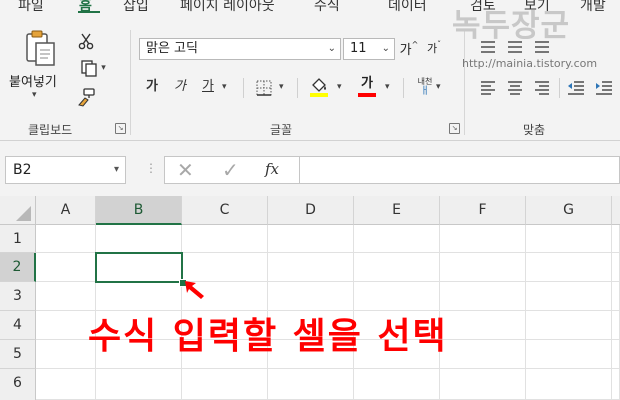  I want to click on paintbrush-icon, so click(86, 97).